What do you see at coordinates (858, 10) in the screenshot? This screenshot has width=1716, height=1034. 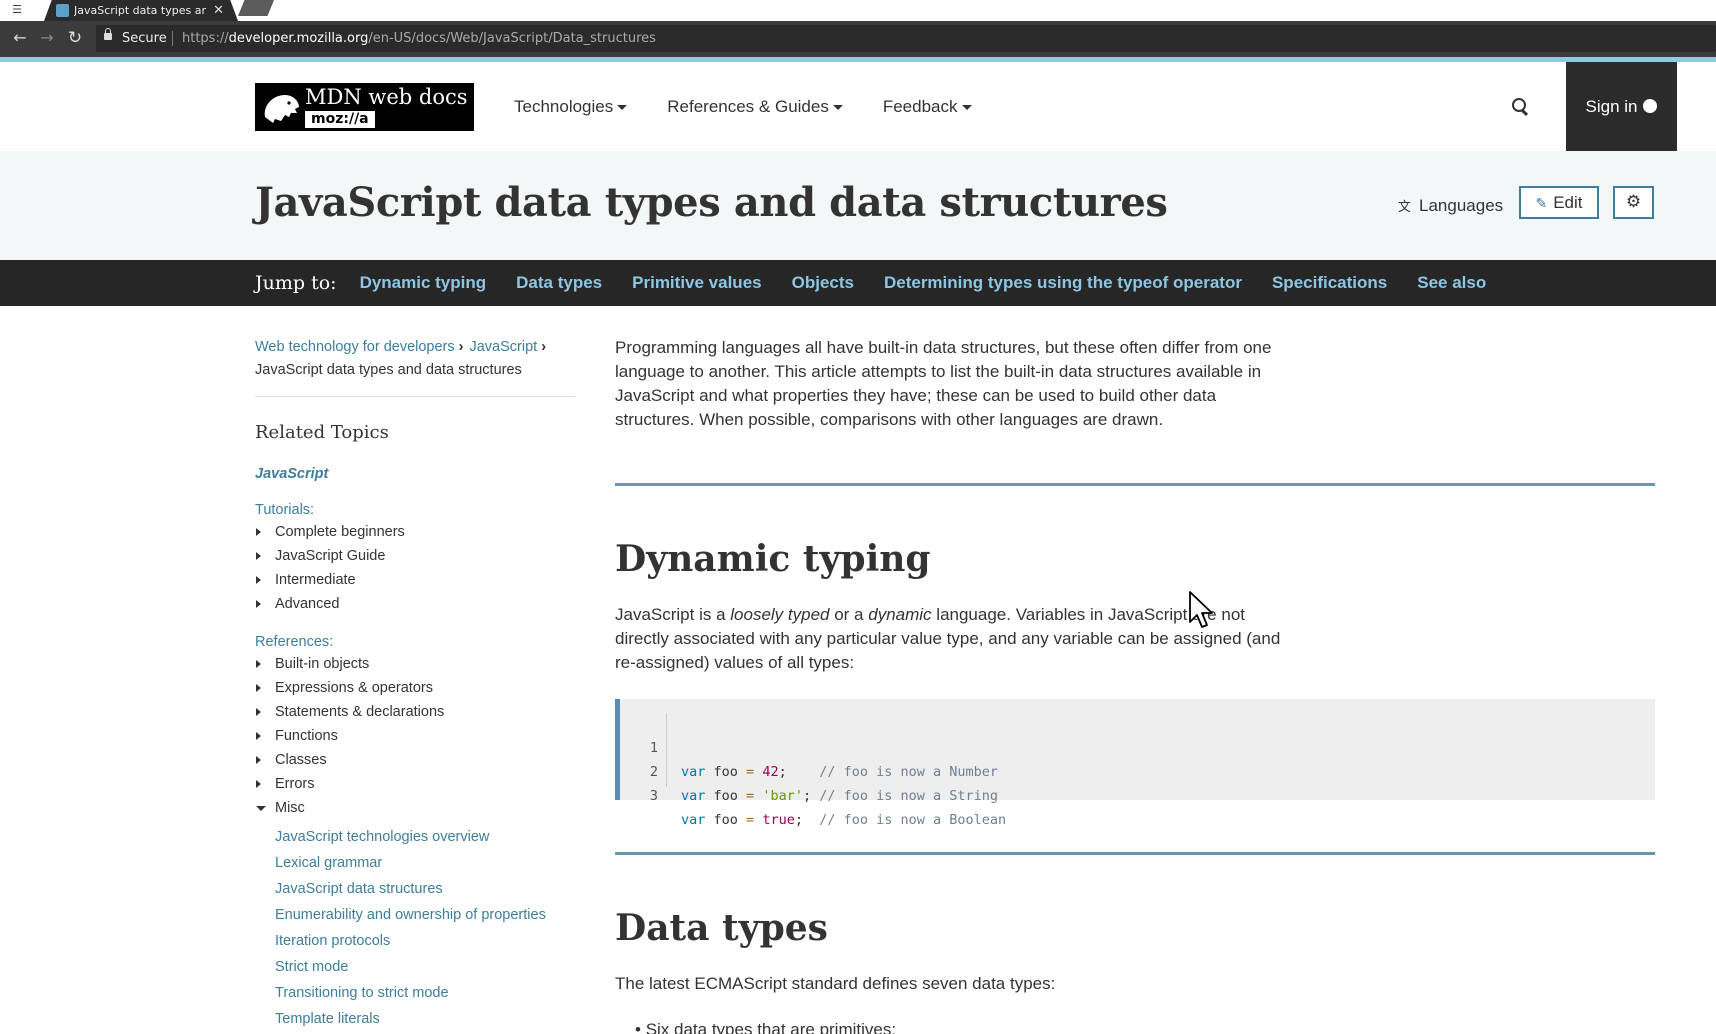 I see `browser-tab-bar: ☰ JavaScript data types and ✕` at bounding box center [858, 10].